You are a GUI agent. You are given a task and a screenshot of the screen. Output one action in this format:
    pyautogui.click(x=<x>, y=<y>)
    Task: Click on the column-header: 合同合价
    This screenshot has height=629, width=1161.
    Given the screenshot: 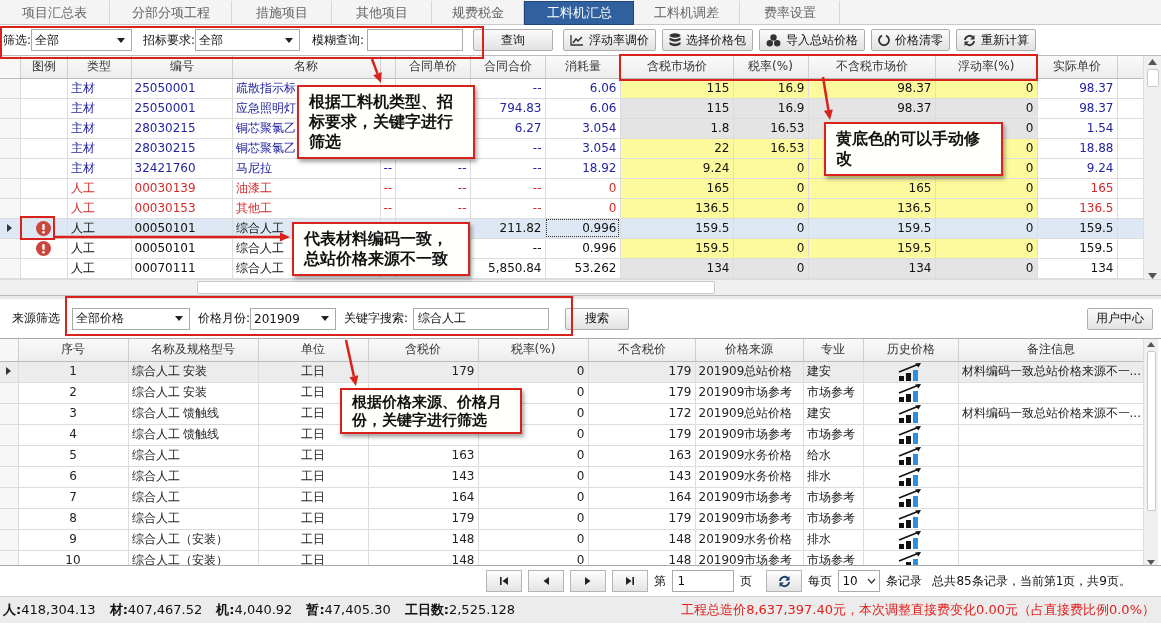 What is the action you would take?
    pyautogui.click(x=507, y=67)
    